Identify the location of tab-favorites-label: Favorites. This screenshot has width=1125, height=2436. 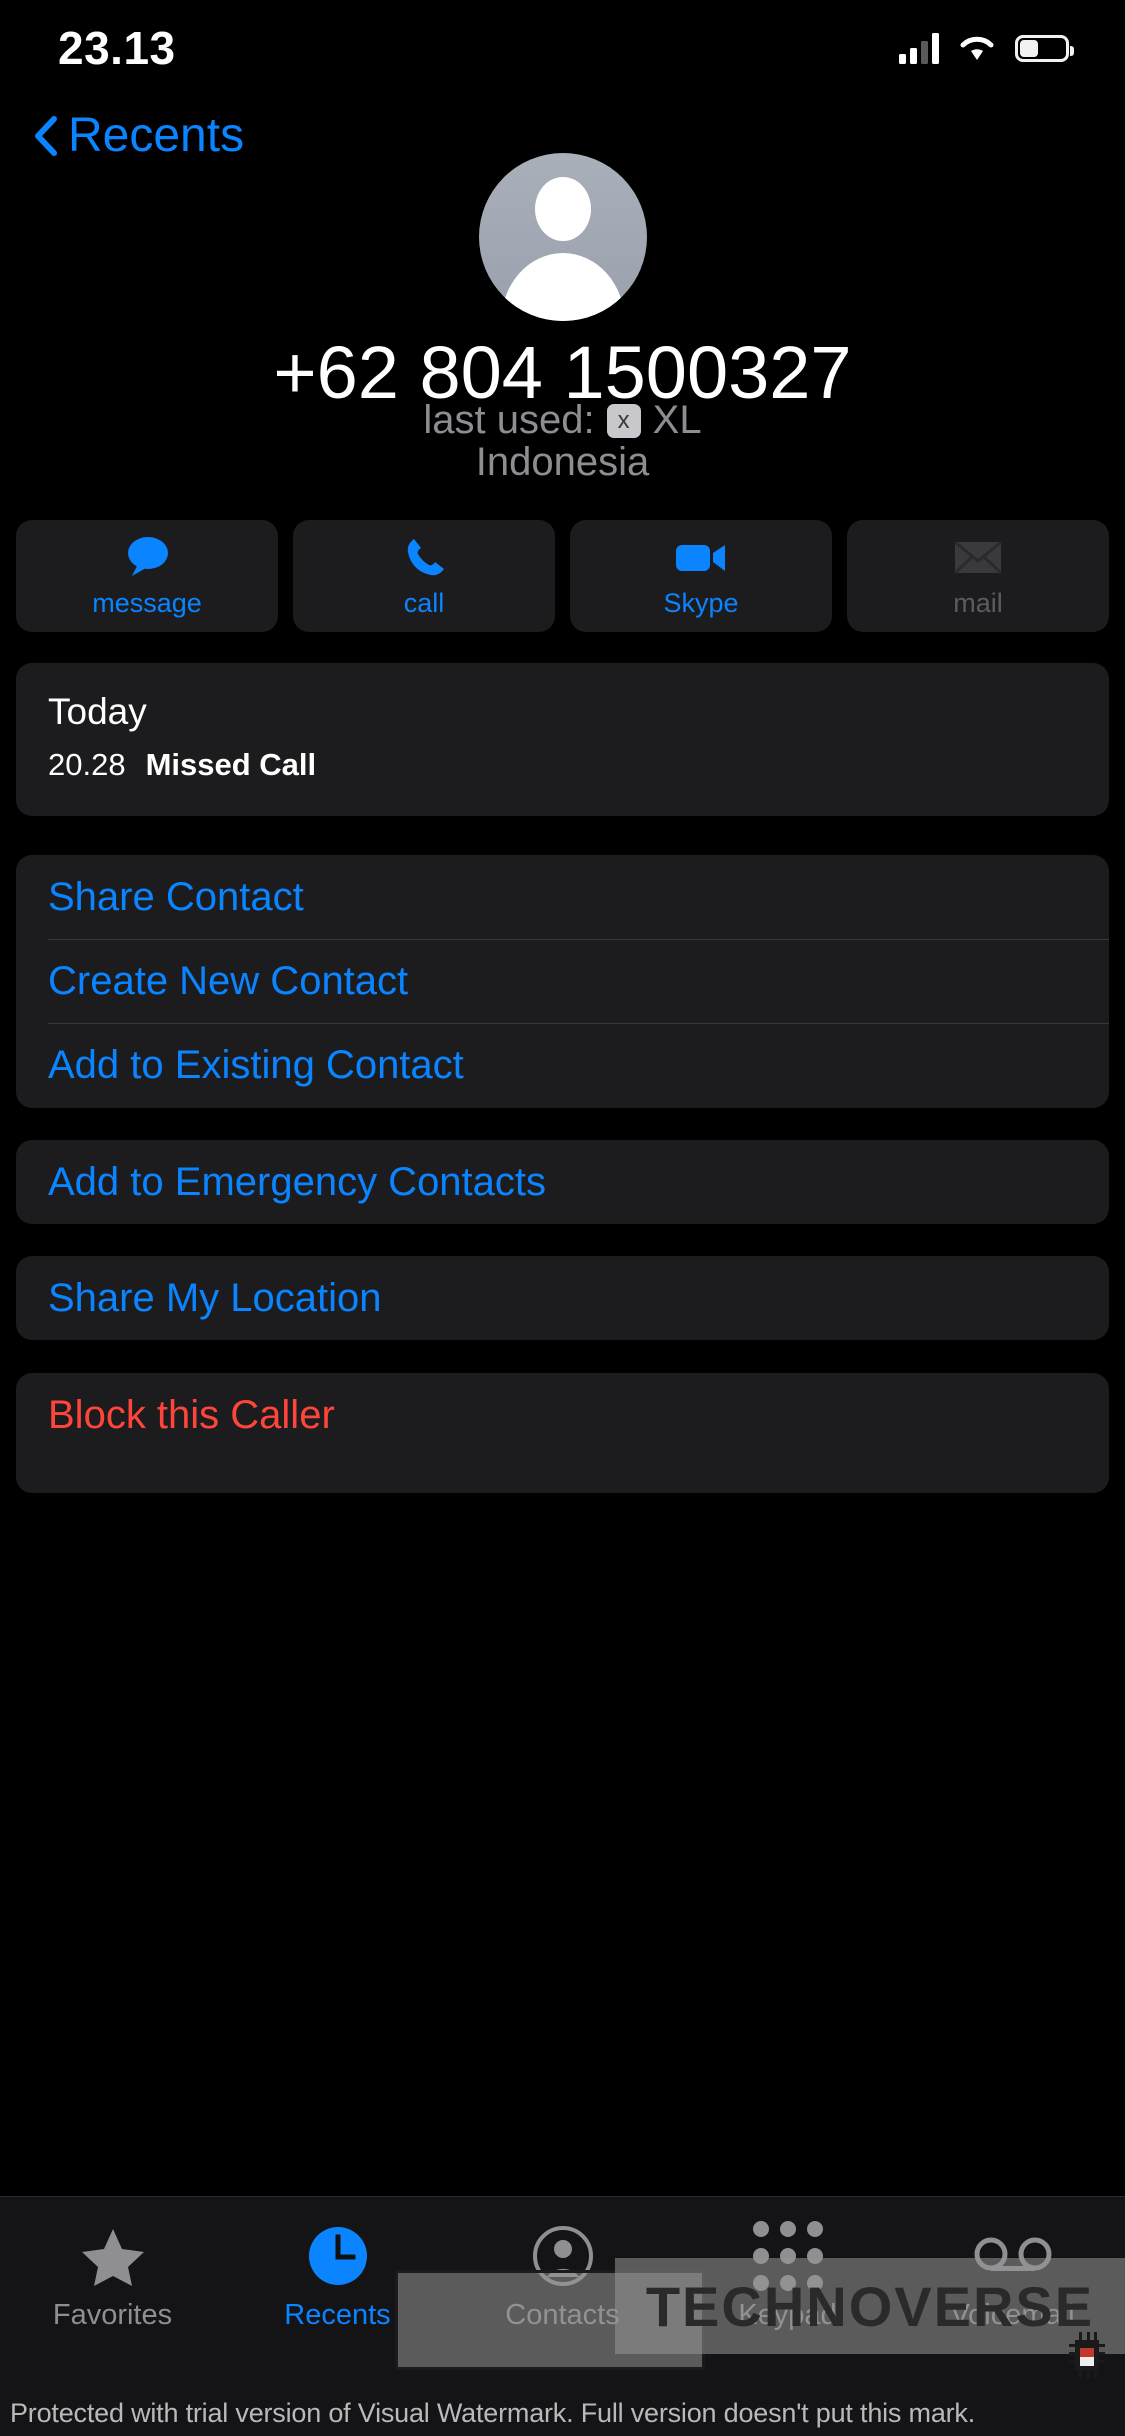
(112, 2315).